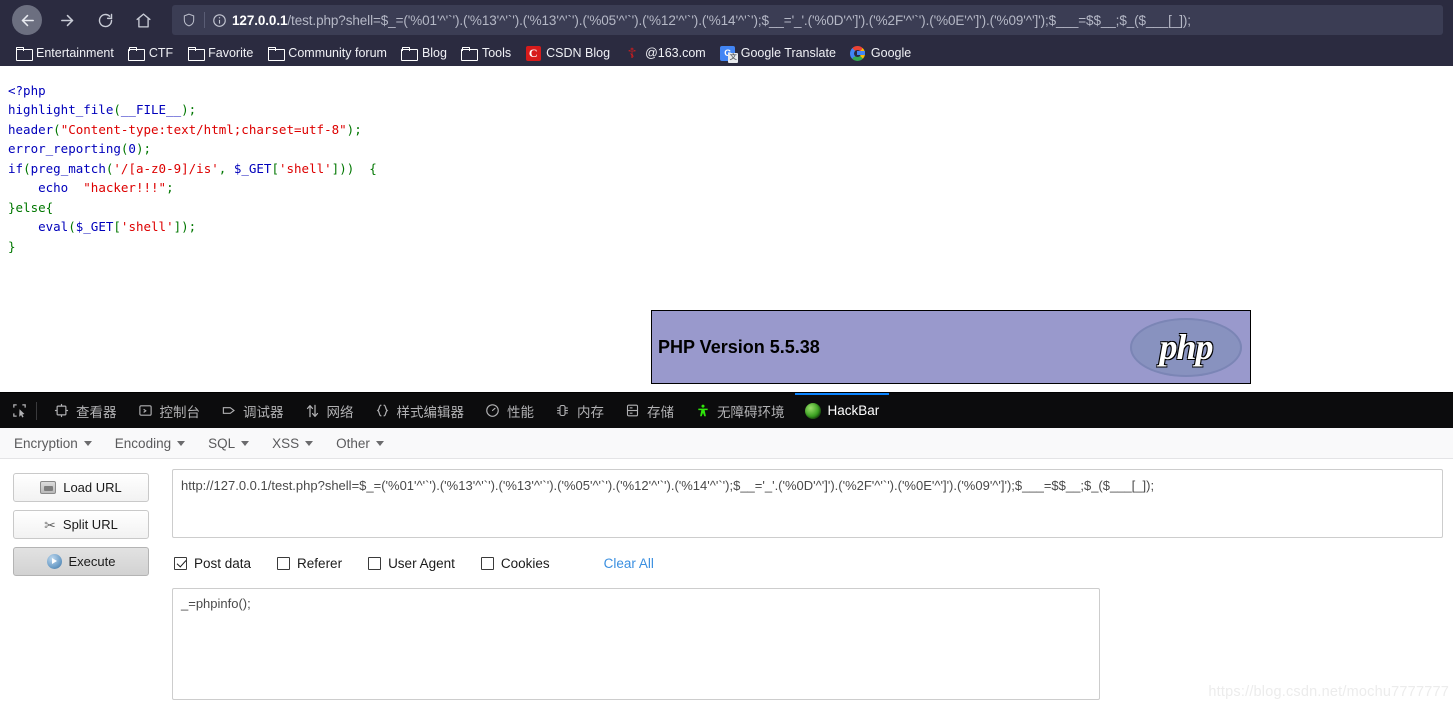 Image resolution: width=1453 pixels, height=709 pixels. Describe the element at coordinates (189, 20) in the screenshot. I see `shield-icon` at that location.